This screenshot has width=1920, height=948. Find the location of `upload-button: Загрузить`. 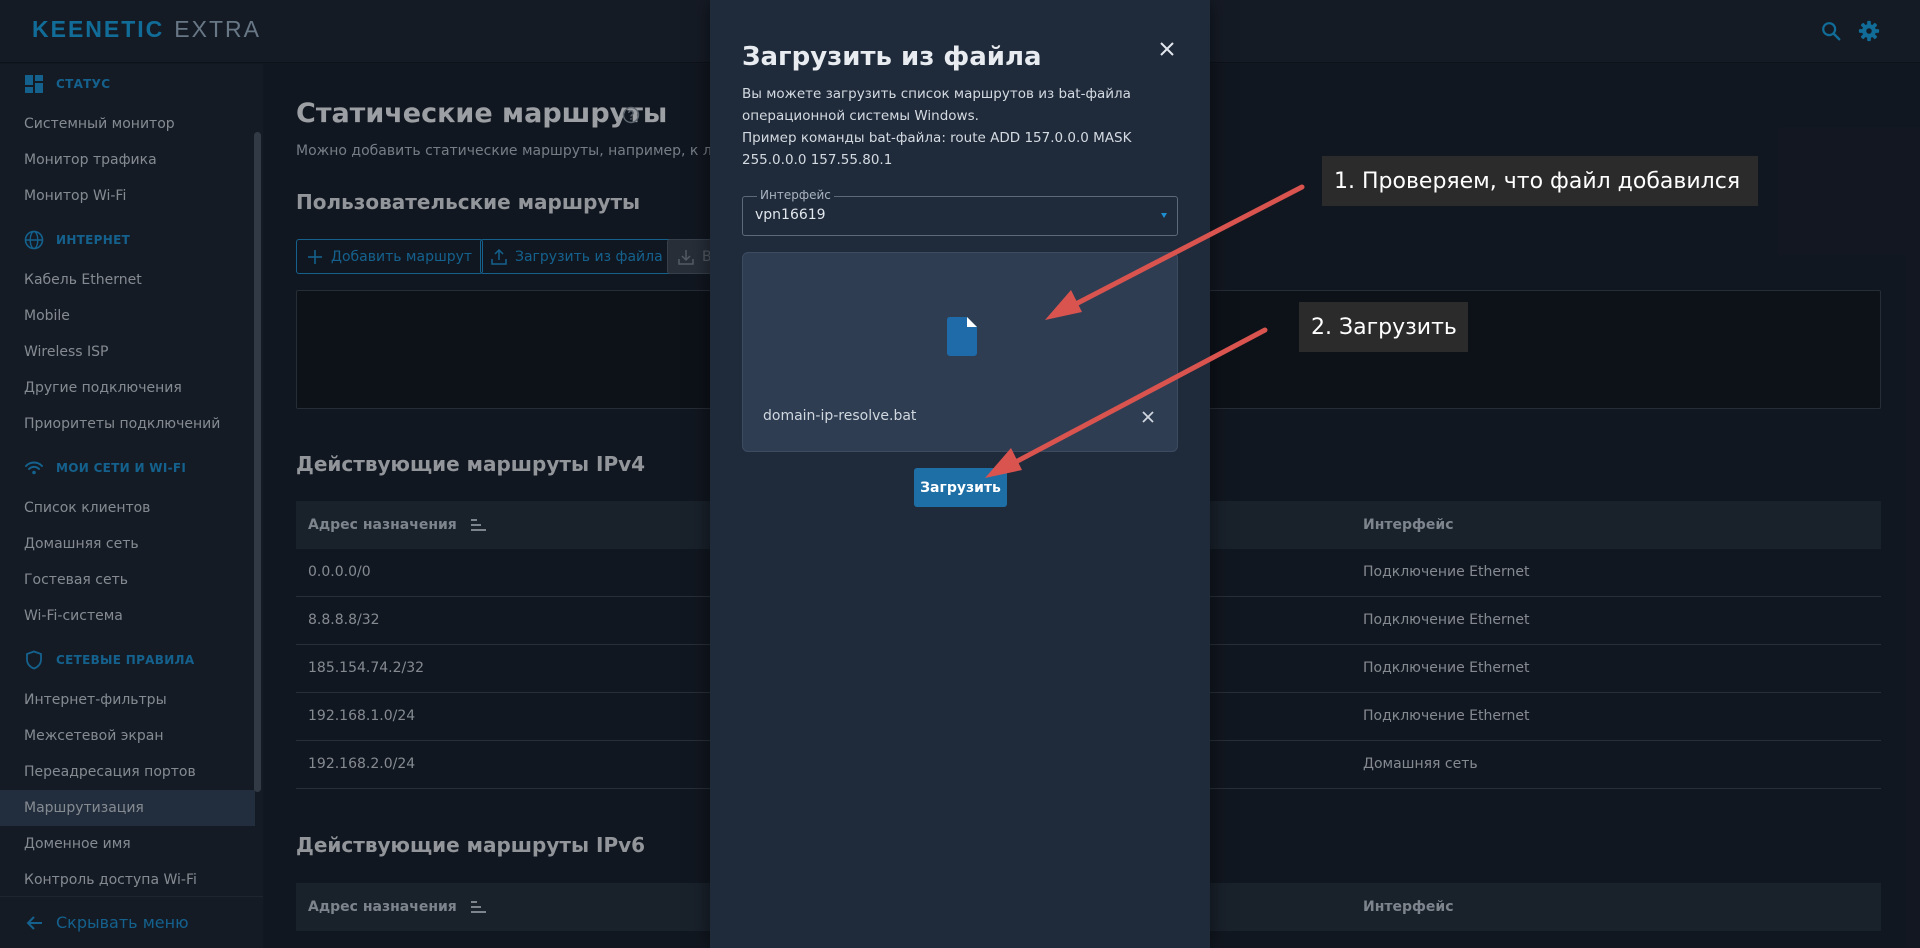

upload-button: Загрузить is located at coordinates (960, 487).